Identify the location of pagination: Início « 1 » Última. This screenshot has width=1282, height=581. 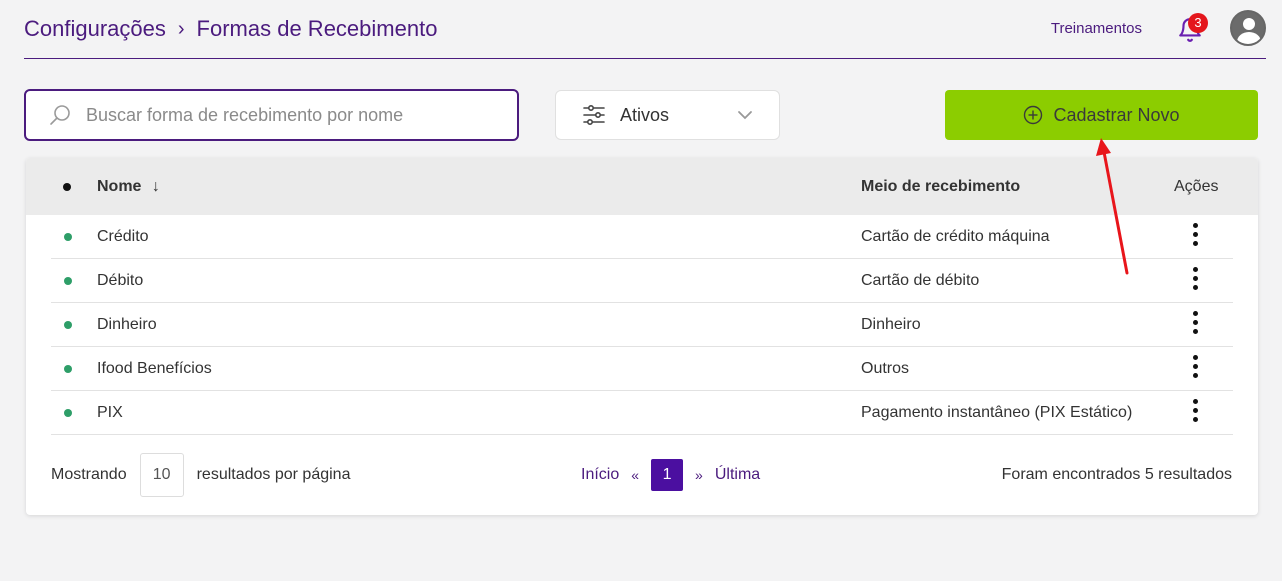
(670, 475).